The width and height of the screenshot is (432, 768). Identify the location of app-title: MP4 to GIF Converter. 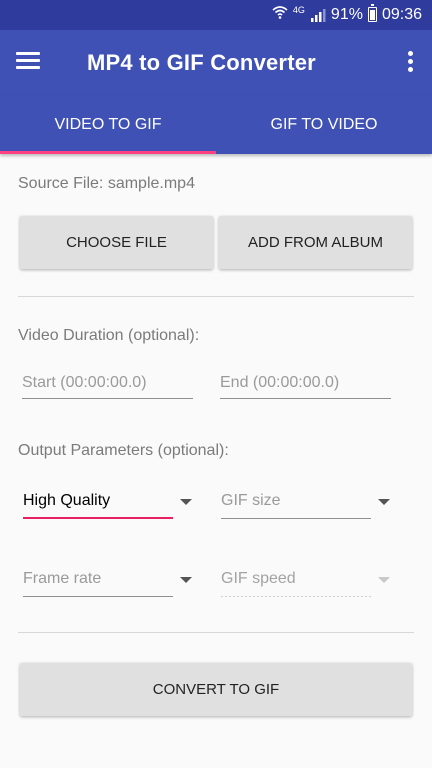
(201, 62).